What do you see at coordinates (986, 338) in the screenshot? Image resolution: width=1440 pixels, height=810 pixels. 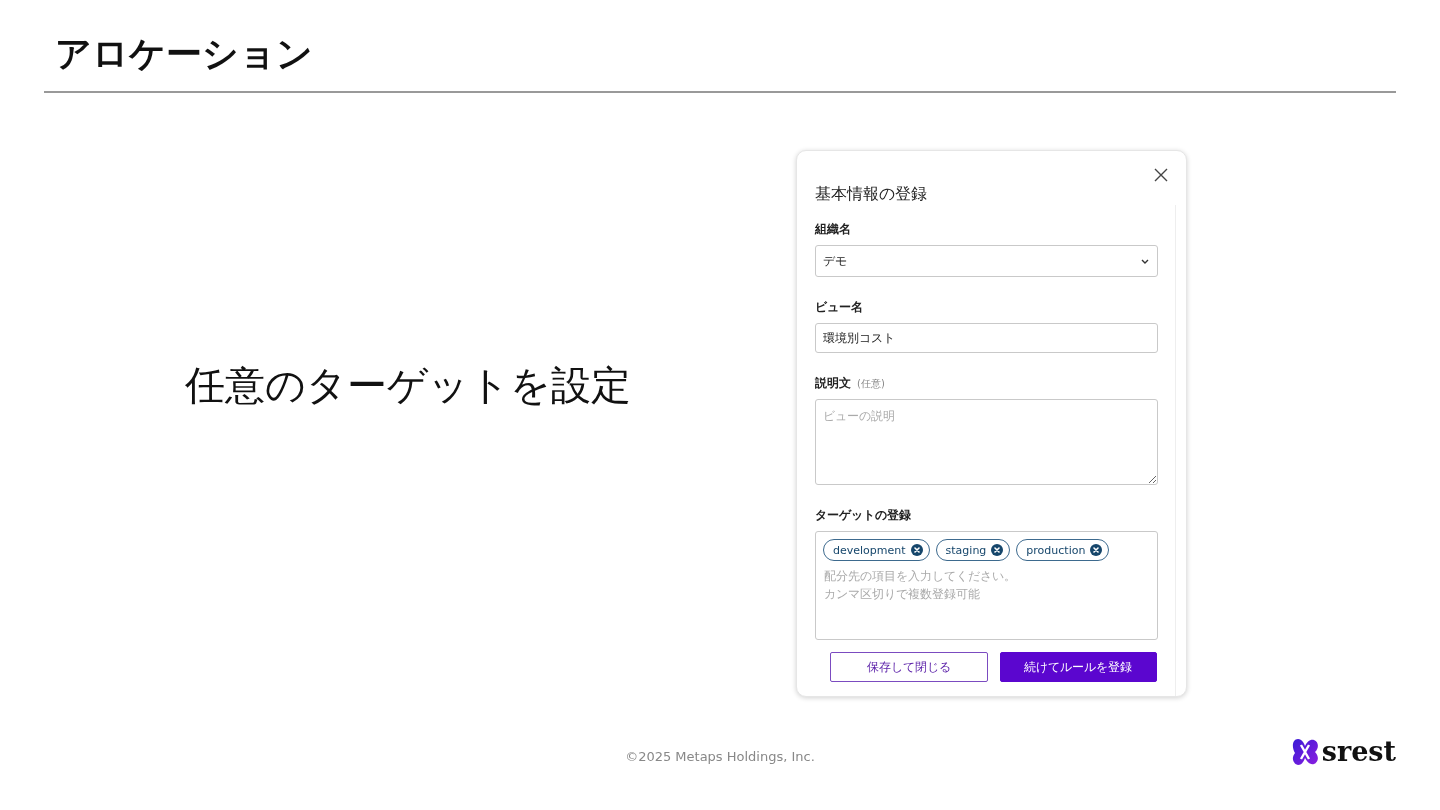 I see `view-name-field: 環境別コスト` at bounding box center [986, 338].